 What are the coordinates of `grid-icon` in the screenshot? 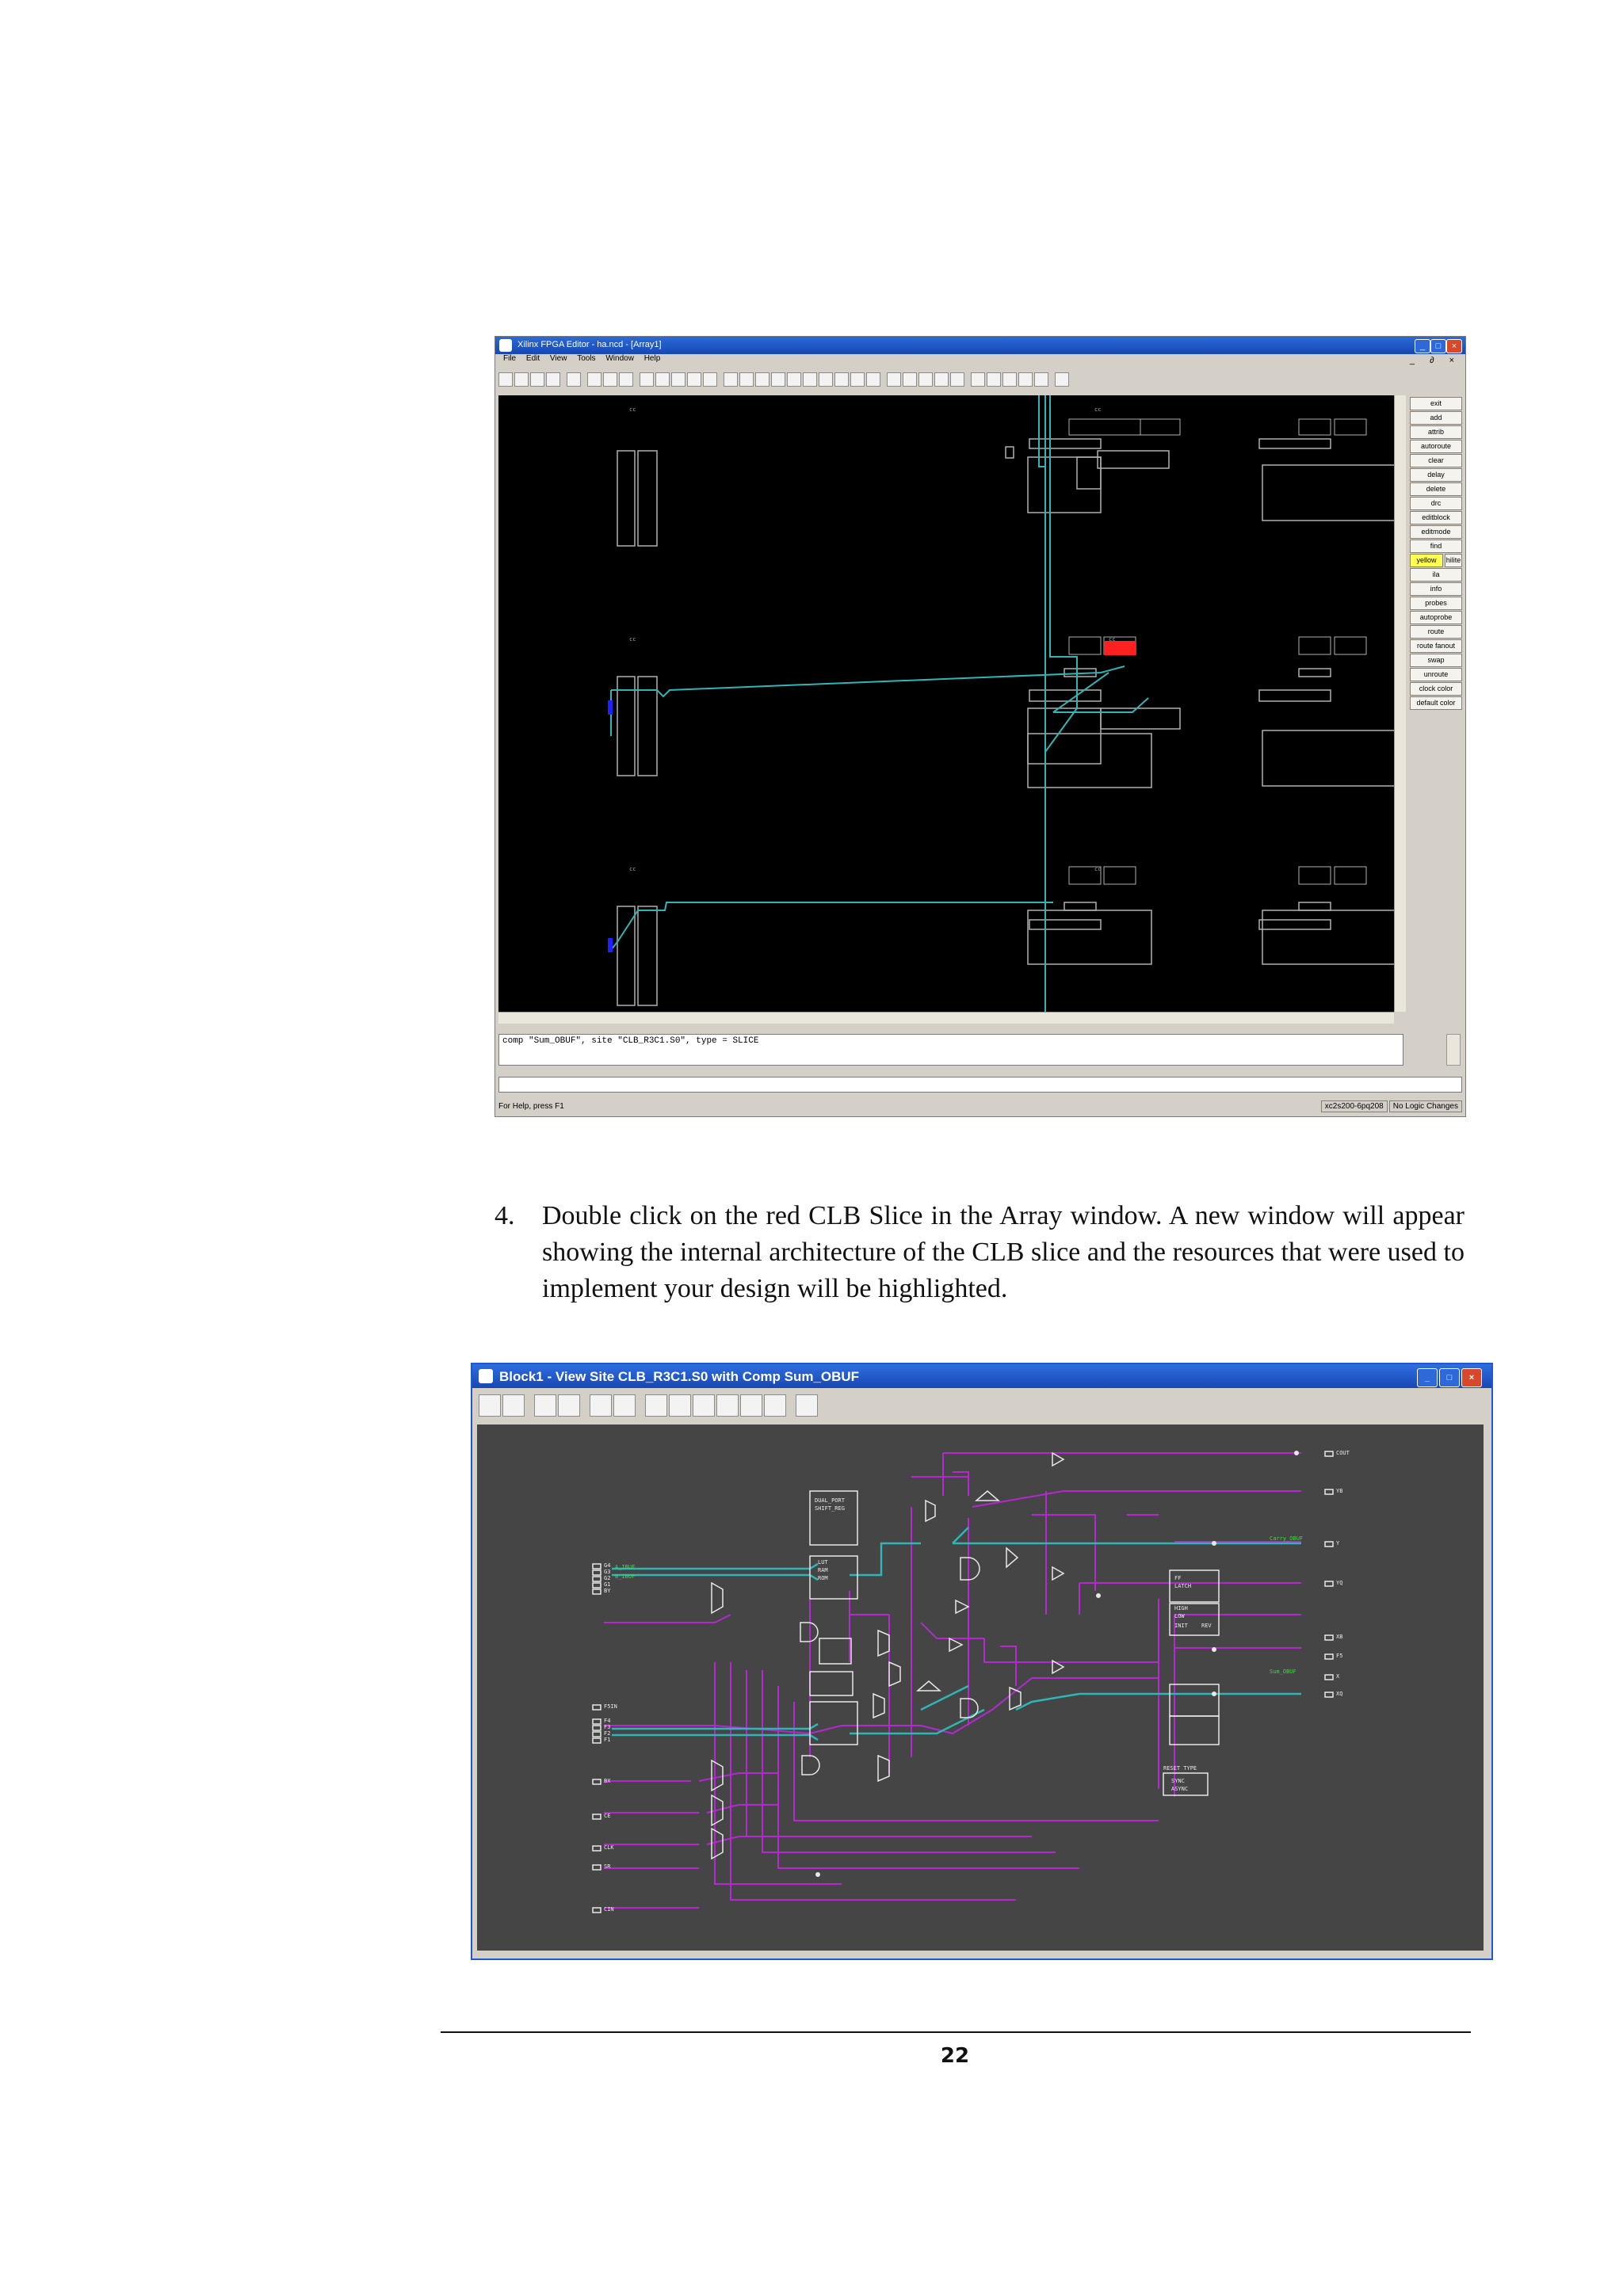 It's located at (942, 379).